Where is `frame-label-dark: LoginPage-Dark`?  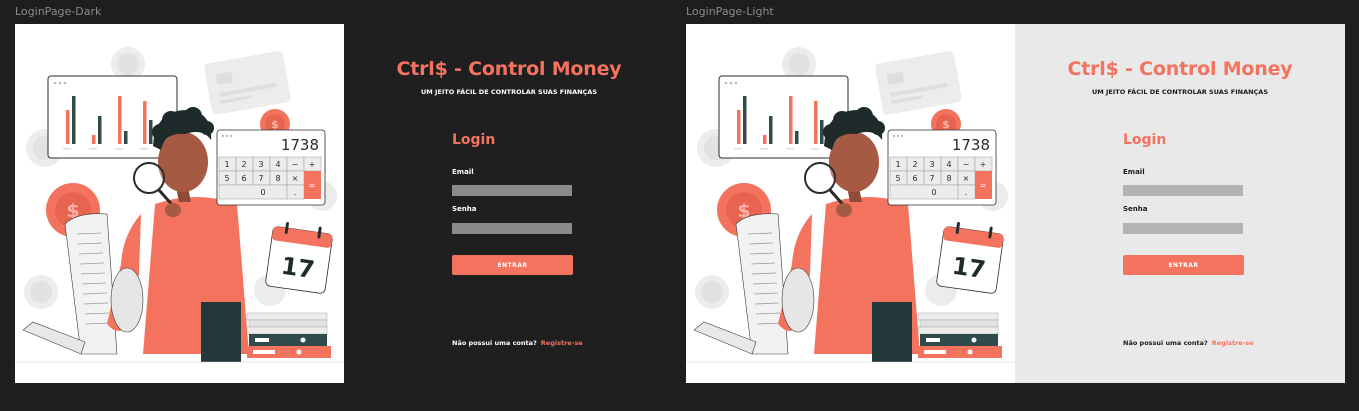 frame-label-dark: LoginPage-Dark is located at coordinates (58, 11).